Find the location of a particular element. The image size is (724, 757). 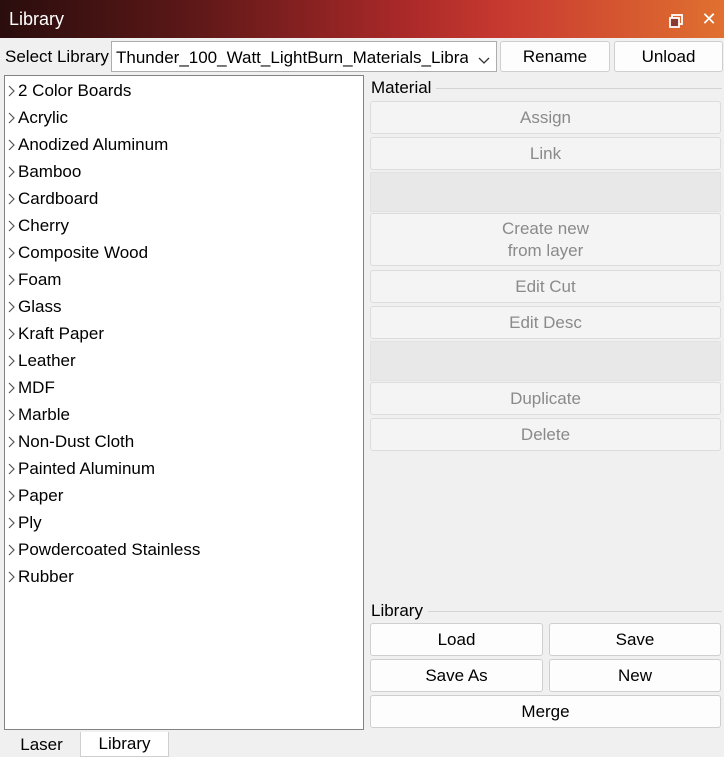

tree-item-label: Bamboo is located at coordinates (50, 171).